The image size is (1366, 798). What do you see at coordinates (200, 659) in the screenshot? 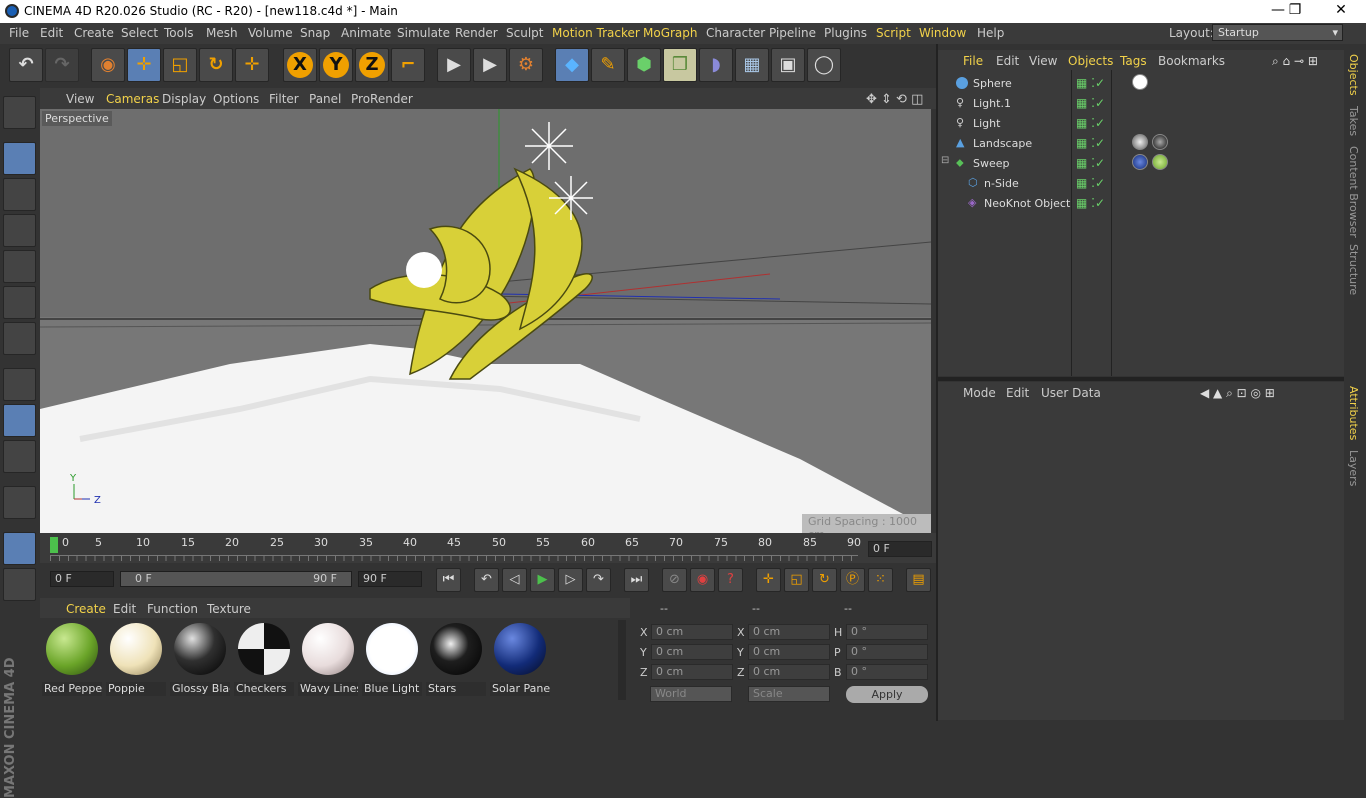
I see `material-swatch: Glossy Blac` at bounding box center [200, 659].